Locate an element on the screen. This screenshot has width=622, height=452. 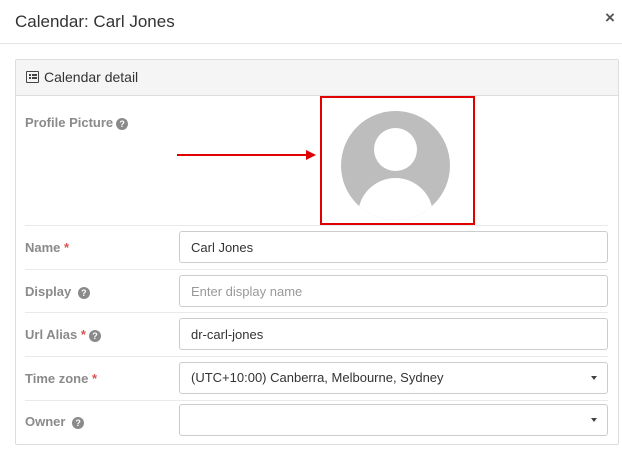
time-zone-label: Time zone * is located at coordinates (61, 378).